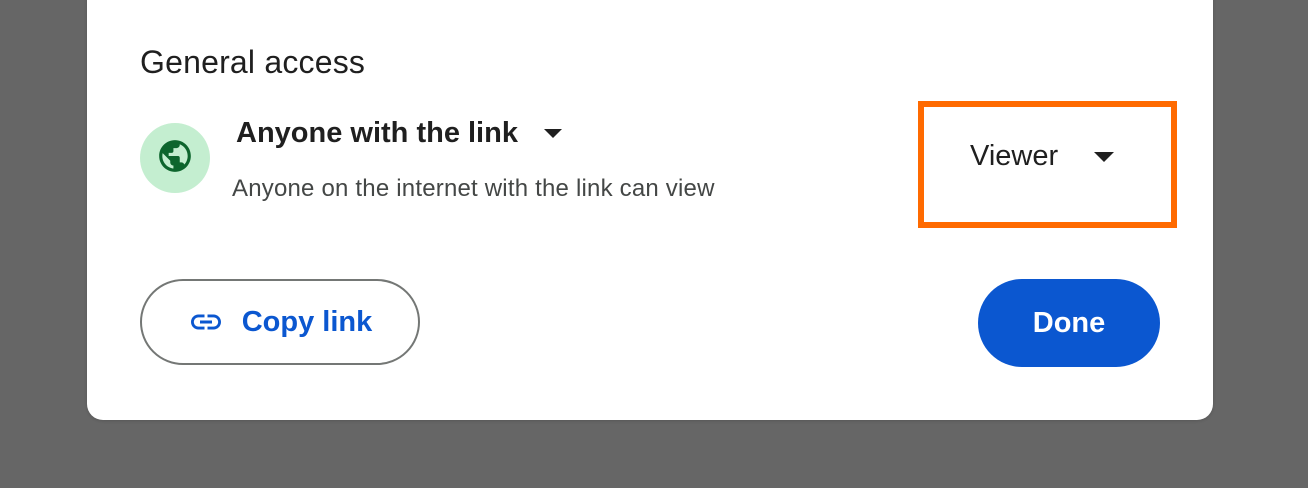 The width and height of the screenshot is (1308, 488). I want to click on role-label: Viewer, so click(1014, 156).